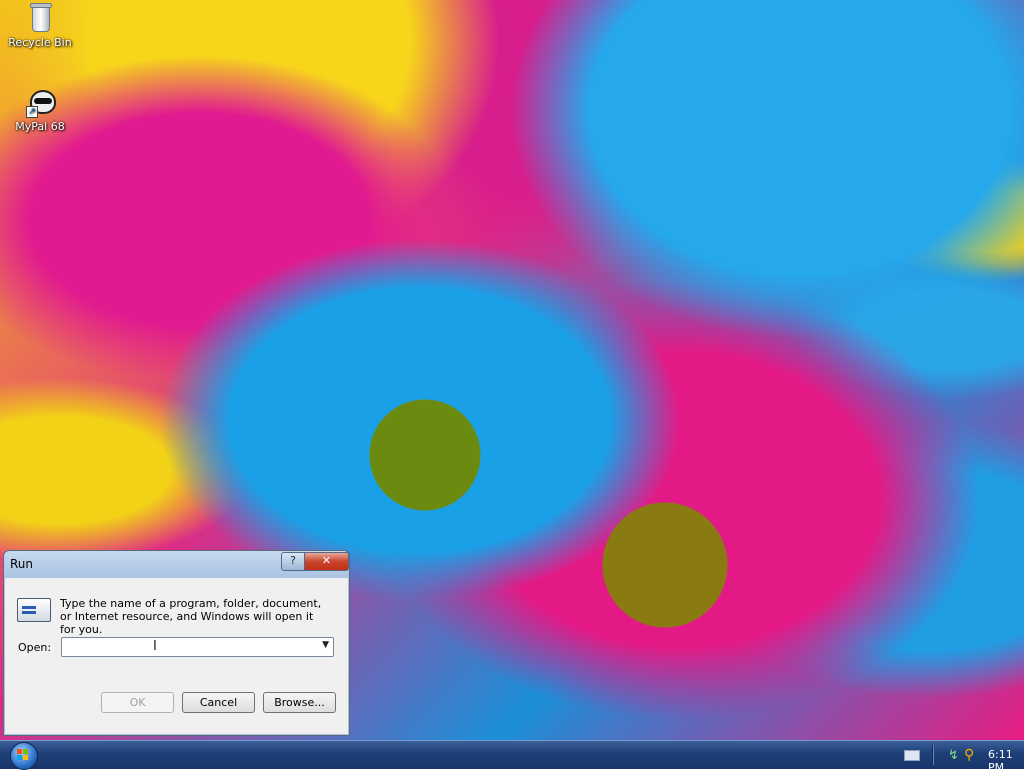 The height and width of the screenshot is (774, 1024). What do you see at coordinates (32, 112) in the screenshot?
I see `shortcut-arrow-icon: ↗` at bounding box center [32, 112].